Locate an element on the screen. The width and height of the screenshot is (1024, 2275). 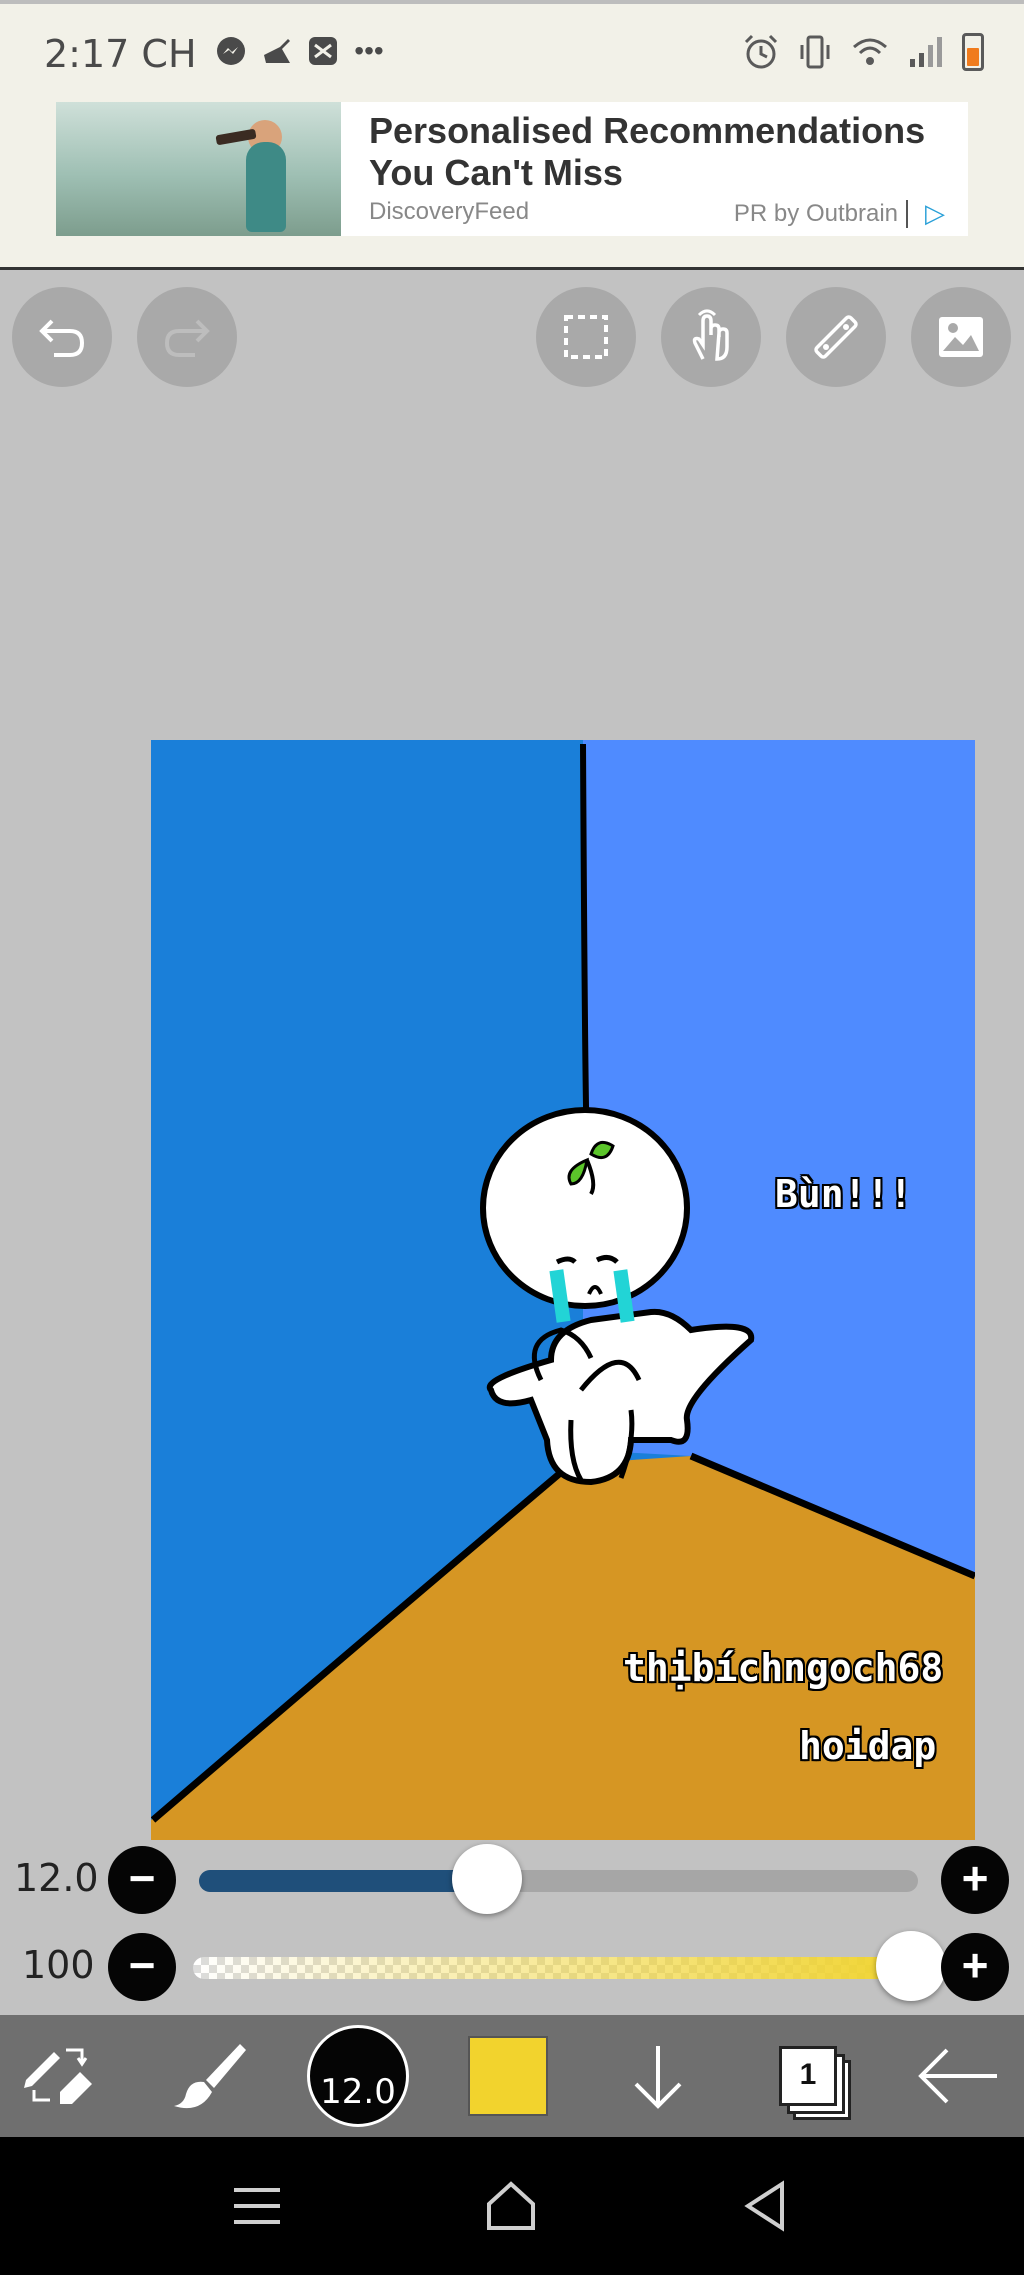
selection-icon is located at coordinates (586, 337).